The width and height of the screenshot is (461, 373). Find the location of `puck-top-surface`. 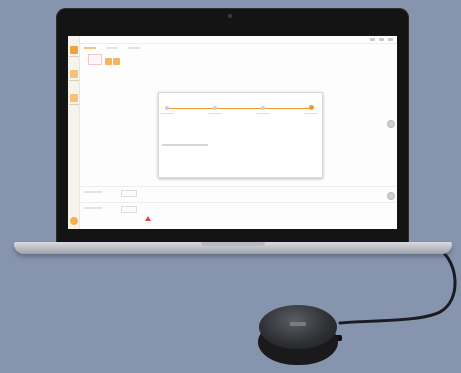

puck-top-surface is located at coordinates (298, 327).